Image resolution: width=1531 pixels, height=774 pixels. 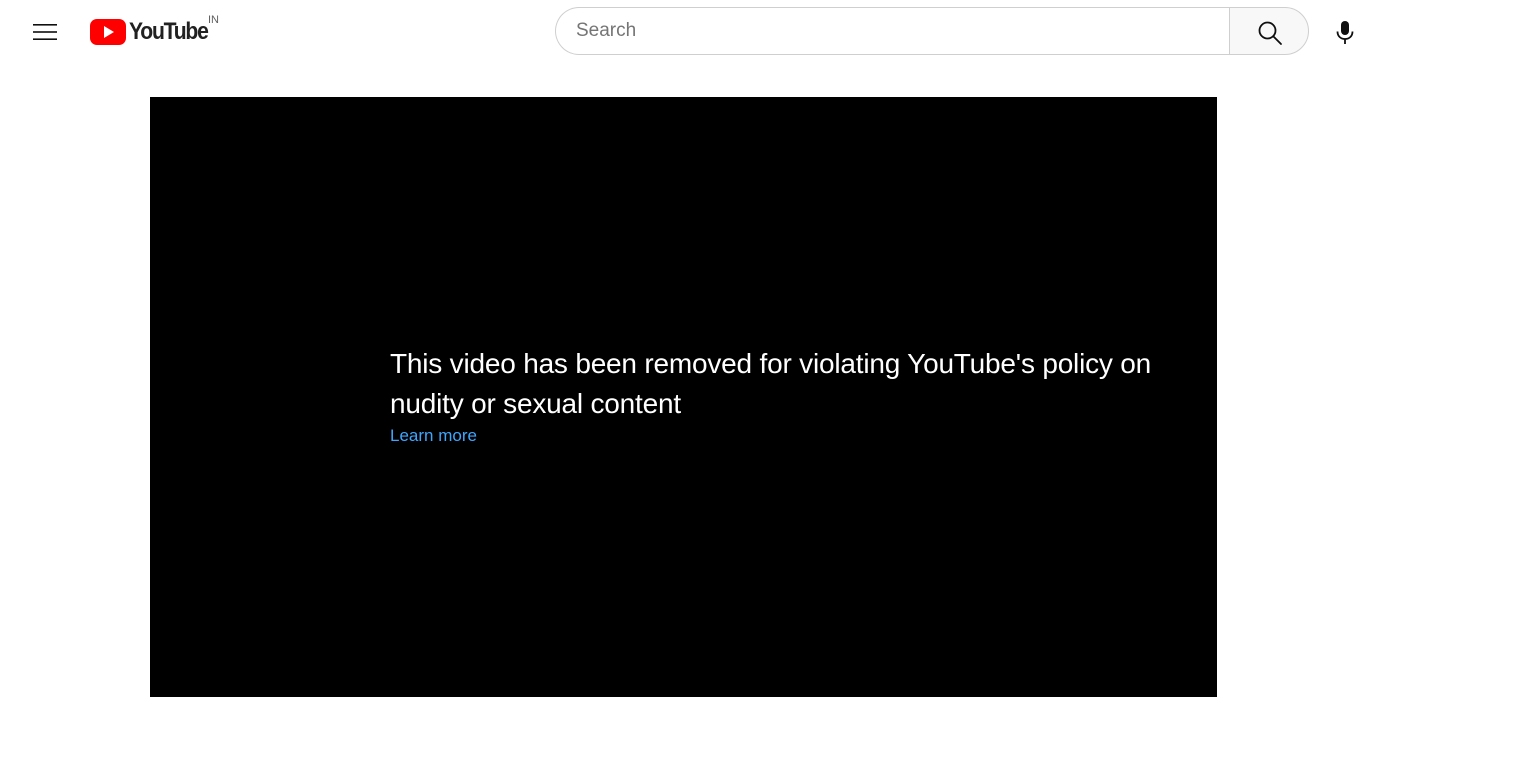 I want to click on voice-search-button, so click(x=1345, y=32).